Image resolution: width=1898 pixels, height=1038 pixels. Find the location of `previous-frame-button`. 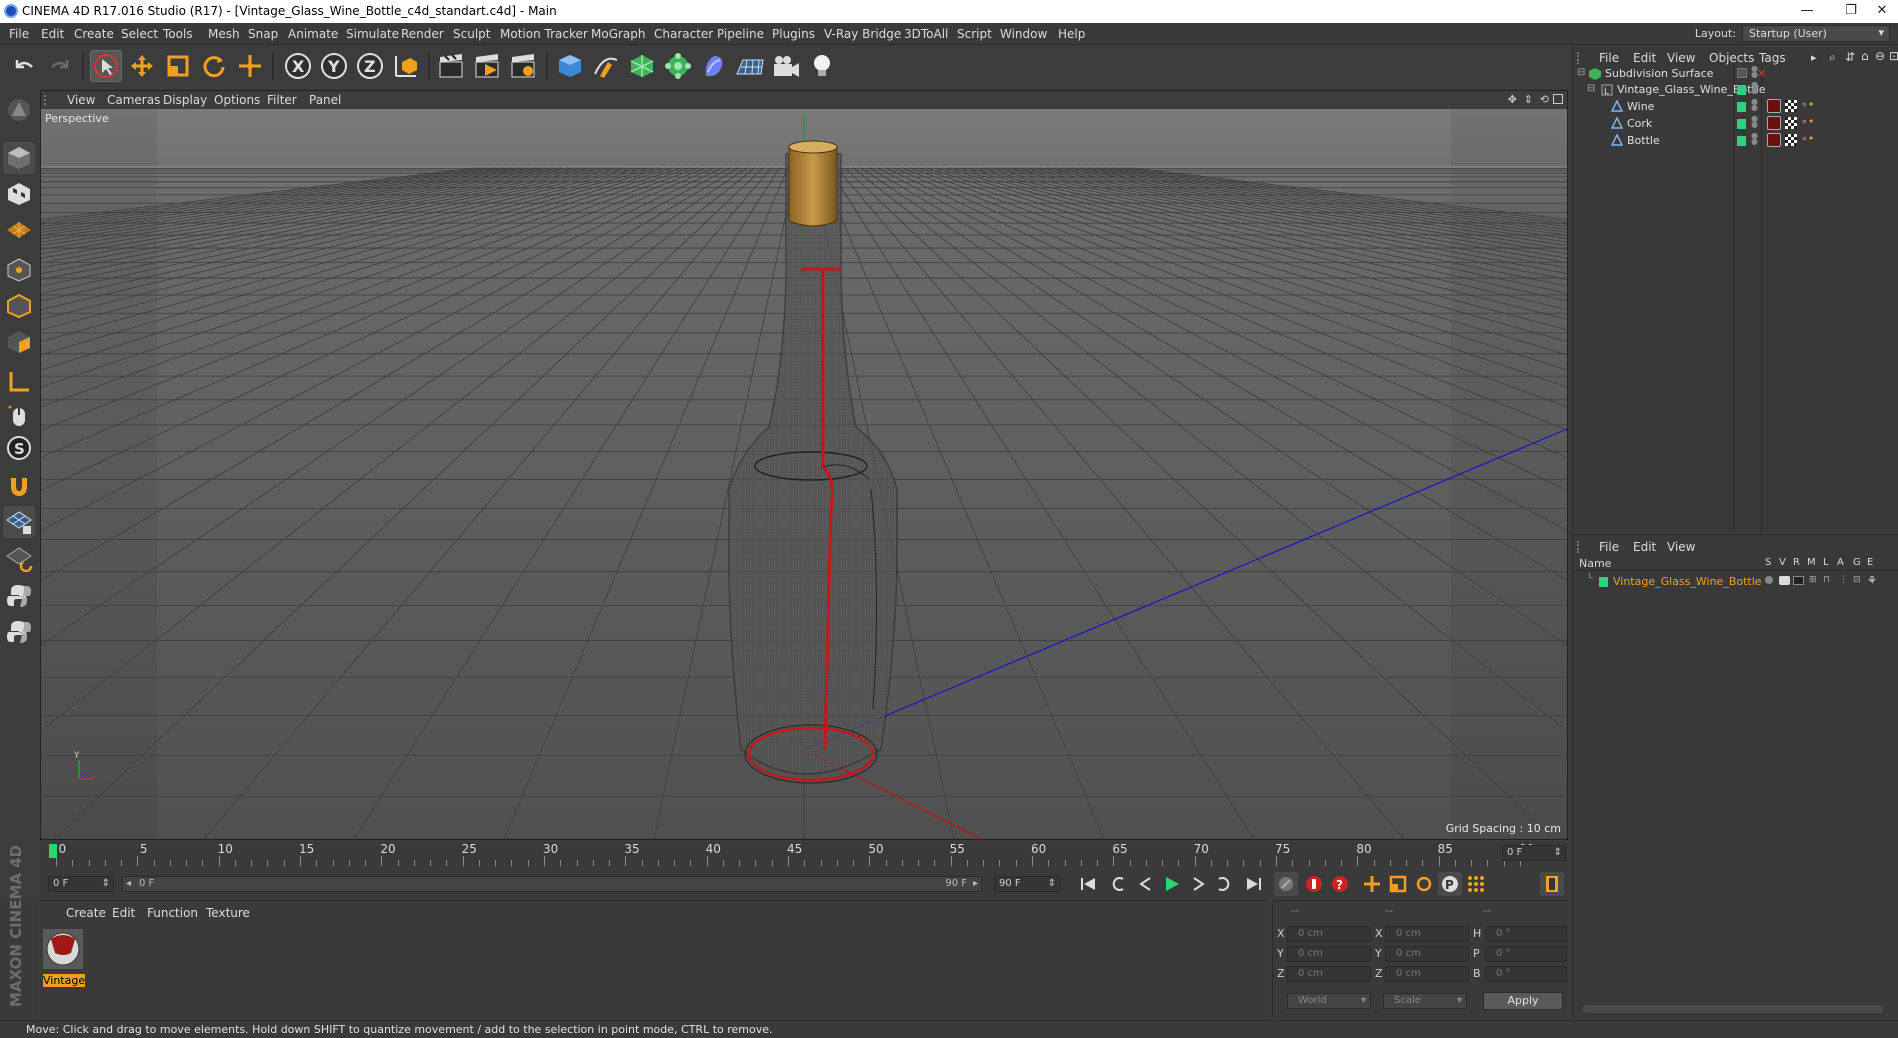

previous-frame-button is located at coordinates (1146, 884).